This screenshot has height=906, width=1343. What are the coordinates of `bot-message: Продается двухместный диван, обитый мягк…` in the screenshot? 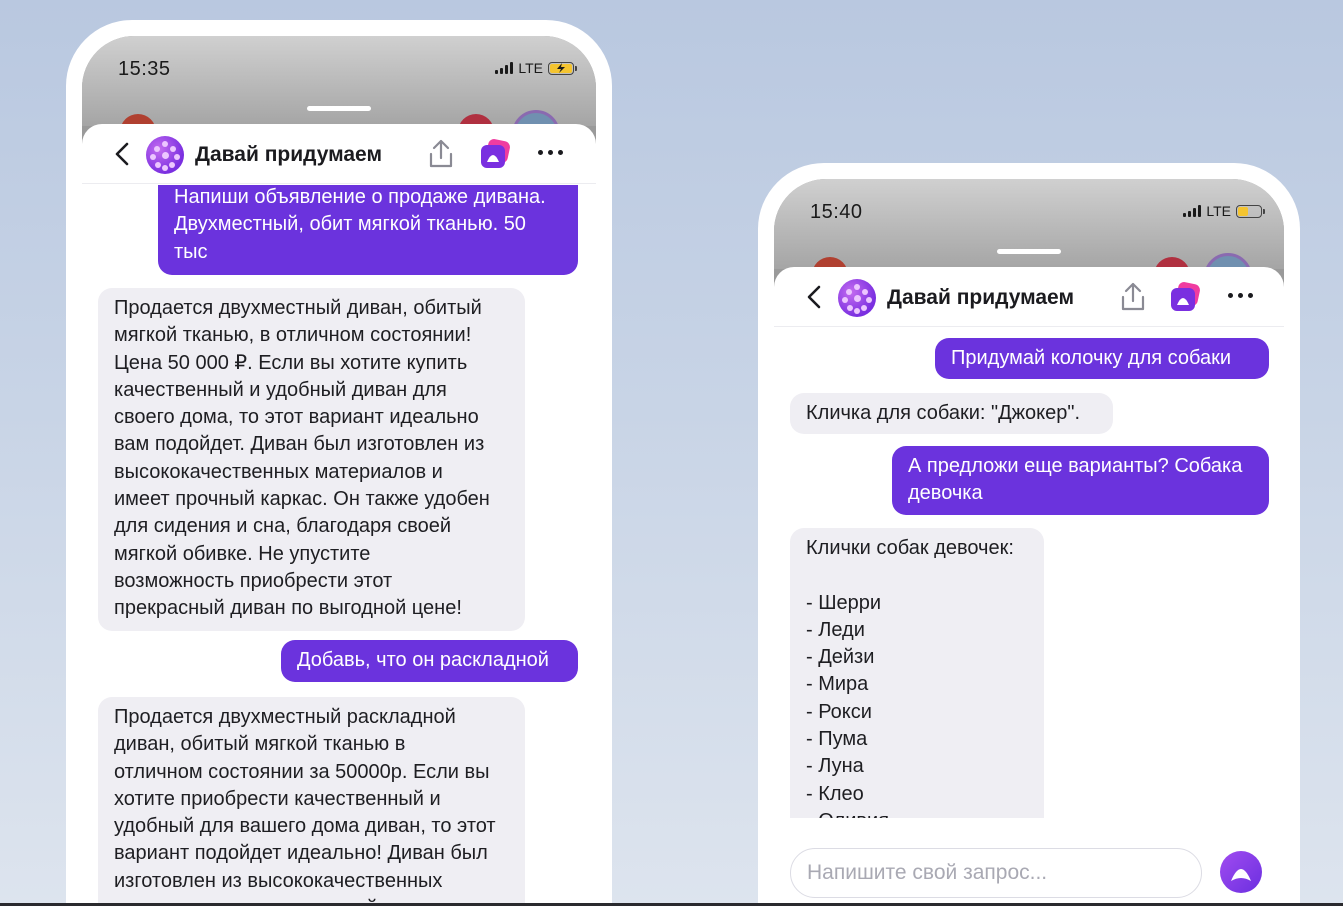 It's located at (311, 459).